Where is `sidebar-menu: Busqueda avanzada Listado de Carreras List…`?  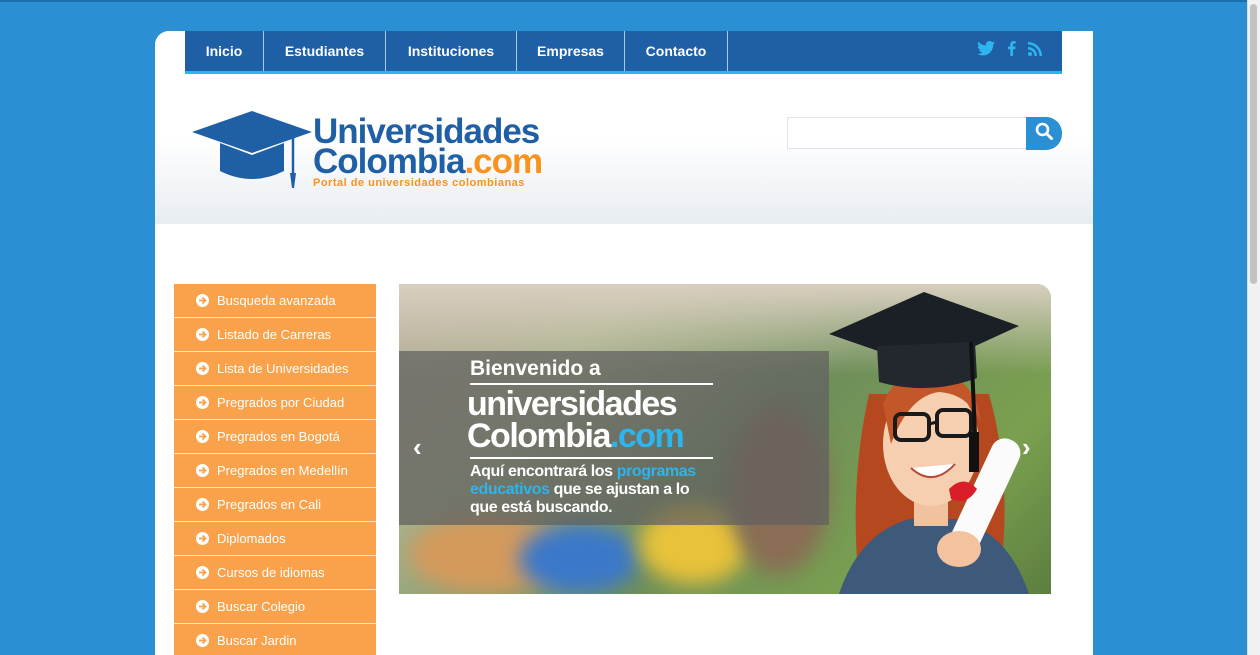 sidebar-menu: Busqueda avanzada Listado de Carreras List… is located at coordinates (275, 469).